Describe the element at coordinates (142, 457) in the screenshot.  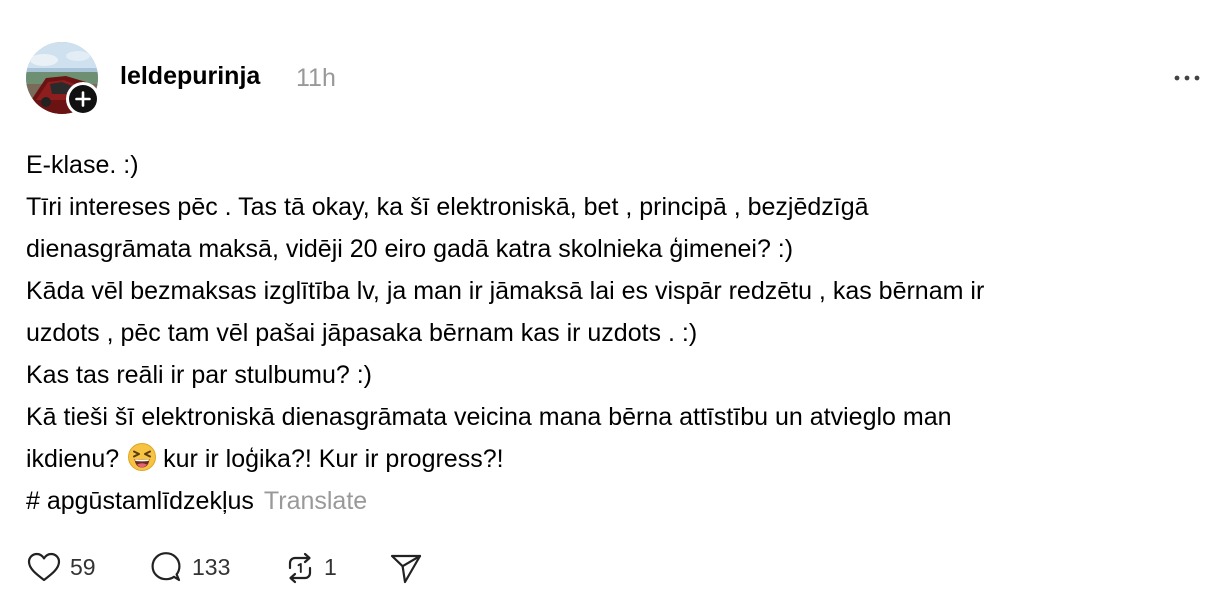
I see `laughing-squinting-face-icon` at that location.